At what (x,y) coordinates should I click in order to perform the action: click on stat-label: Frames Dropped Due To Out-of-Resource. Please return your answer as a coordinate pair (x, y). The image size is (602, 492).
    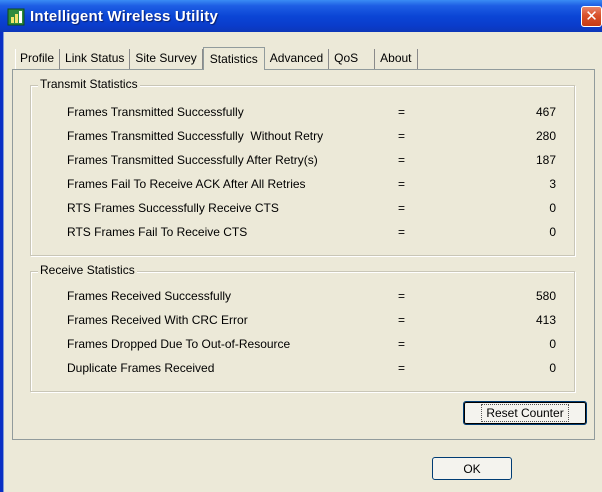
    Looking at the image, I should click on (179, 344).